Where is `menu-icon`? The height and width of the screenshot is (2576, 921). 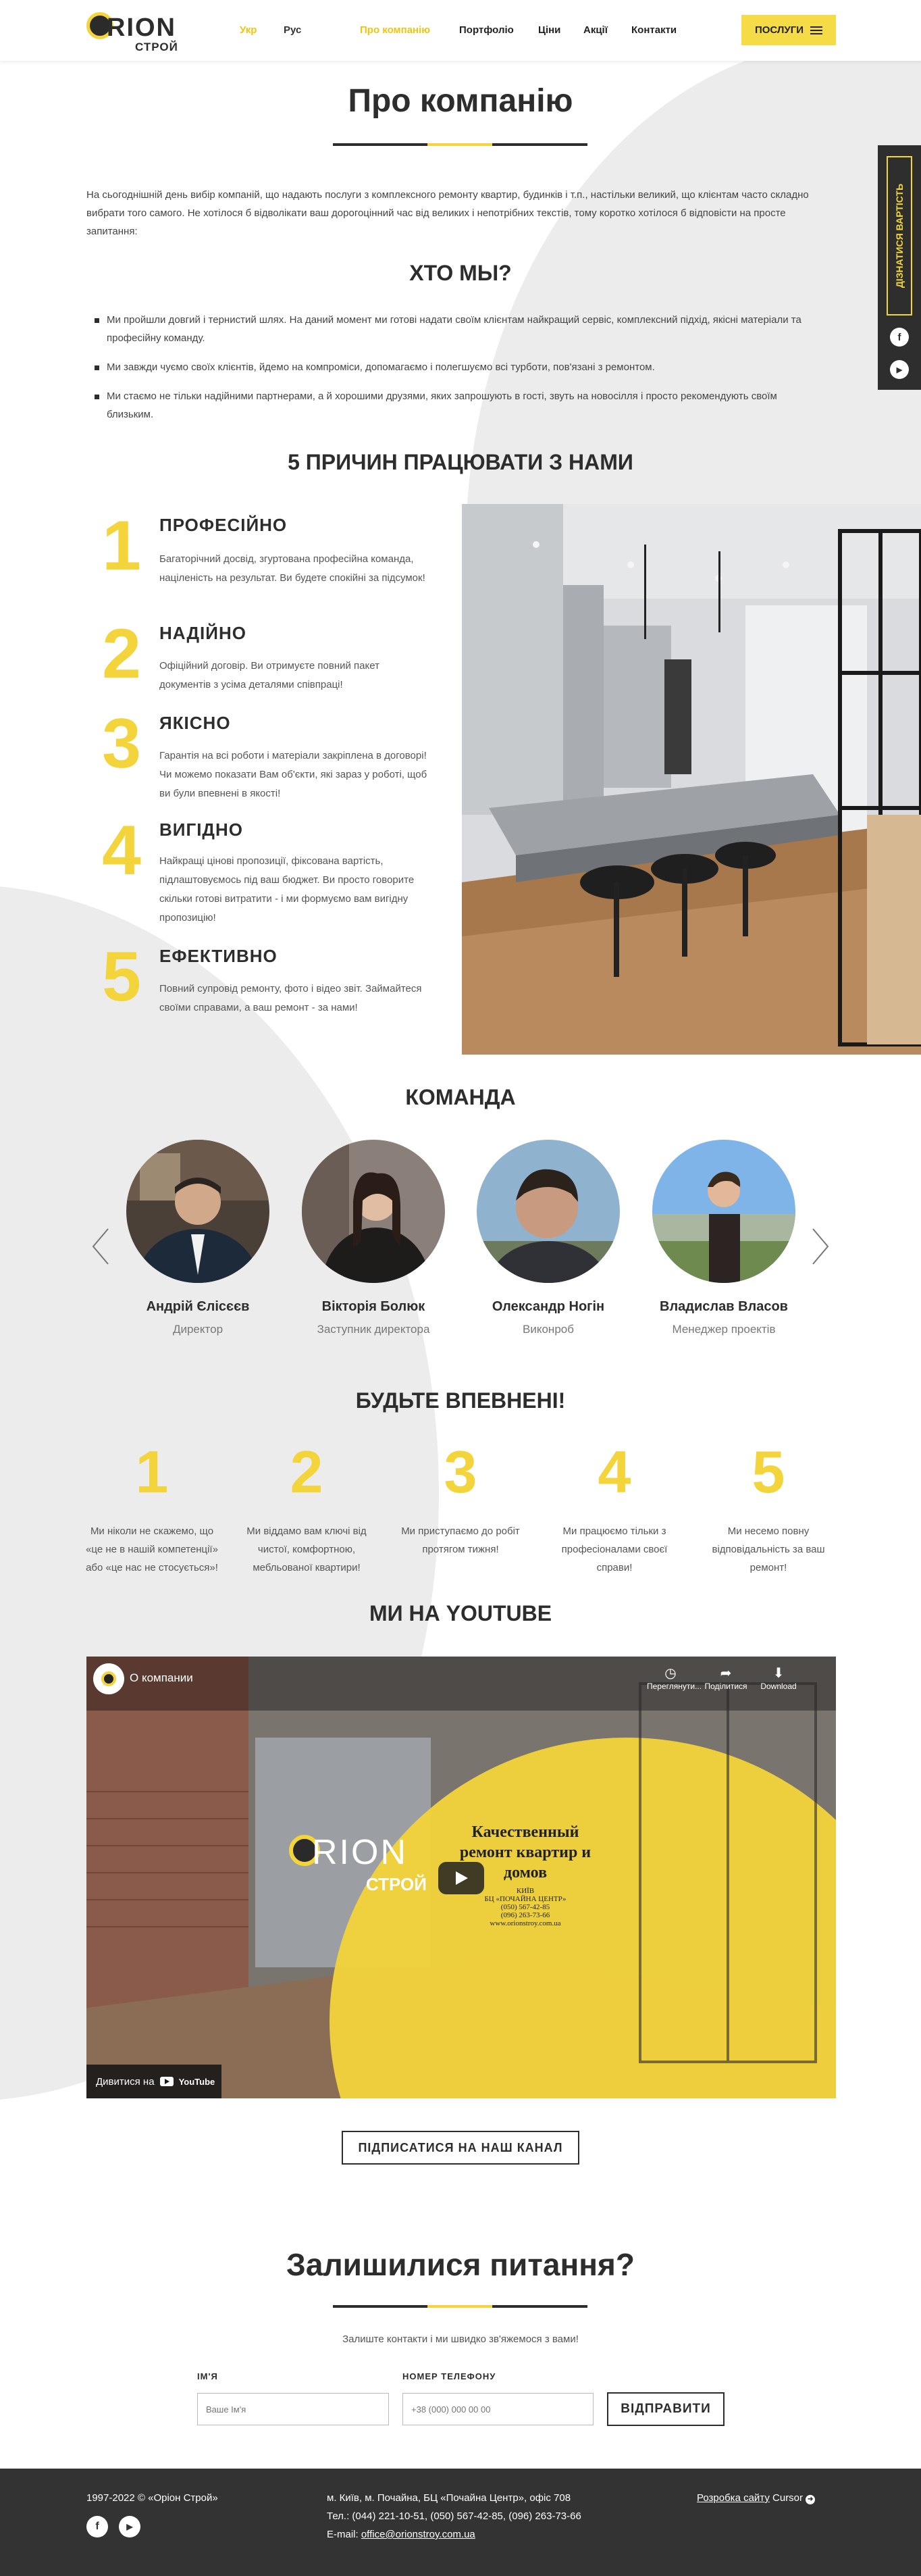 menu-icon is located at coordinates (816, 30).